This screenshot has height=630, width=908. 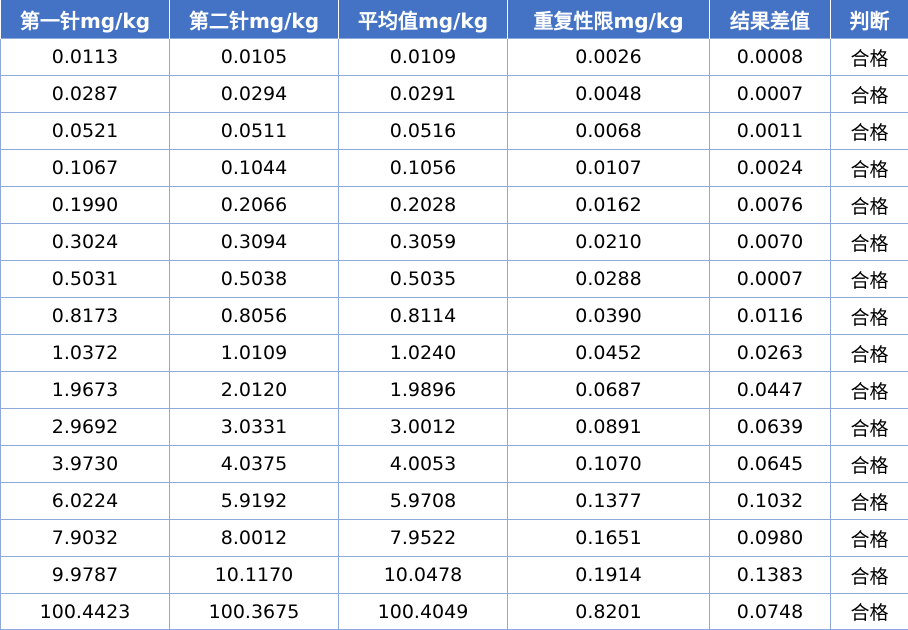 What do you see at coordinates (423, 168) in the screenshot?
I see `average-cell: 0.1056` at bounding box center [423, 168].